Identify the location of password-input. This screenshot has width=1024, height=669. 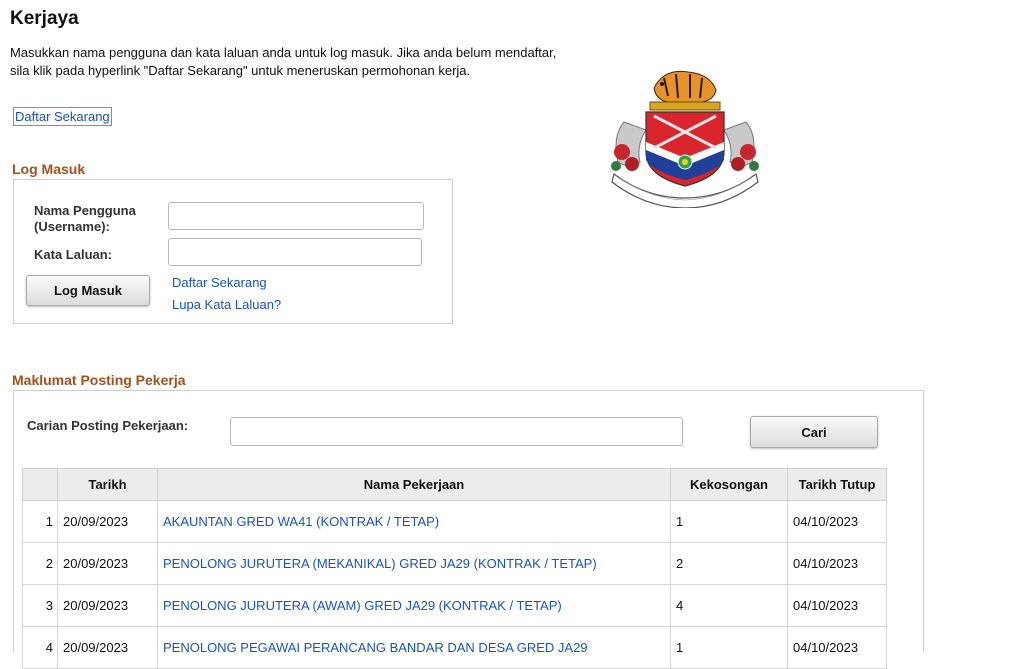
(295, 252).